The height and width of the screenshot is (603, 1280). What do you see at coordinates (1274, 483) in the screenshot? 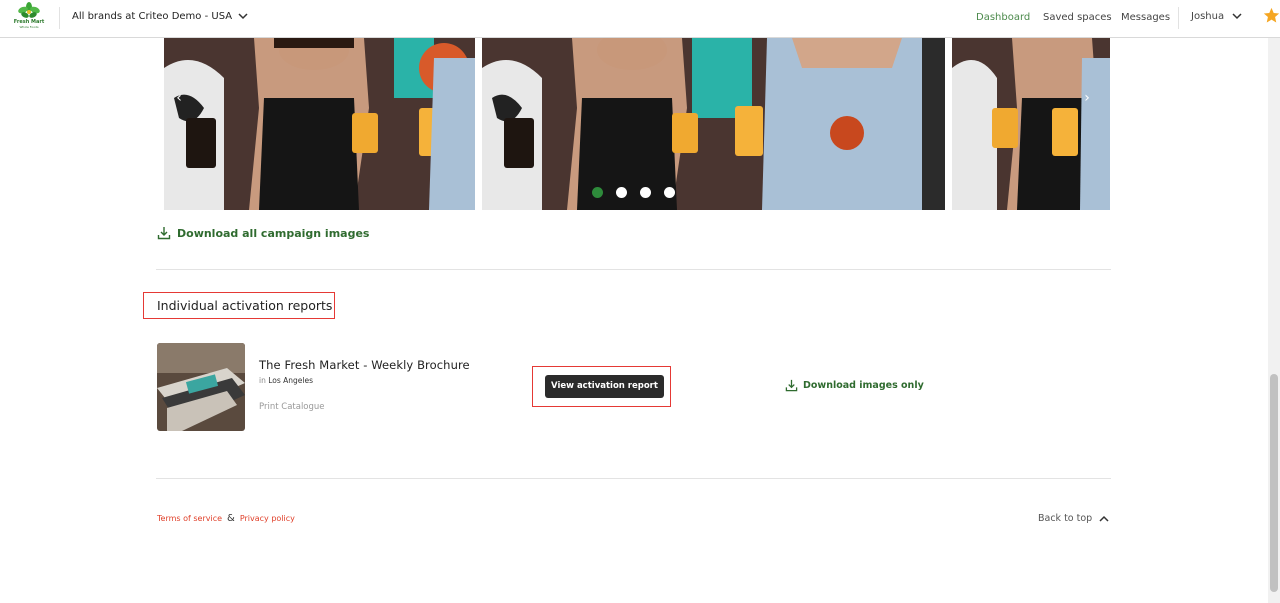
I see `scrollbar-thumb` at bounding box center [1274, 483].